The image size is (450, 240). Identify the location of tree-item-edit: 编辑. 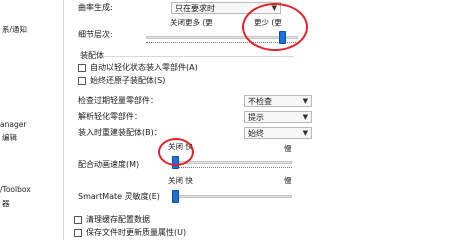
(9, 138).